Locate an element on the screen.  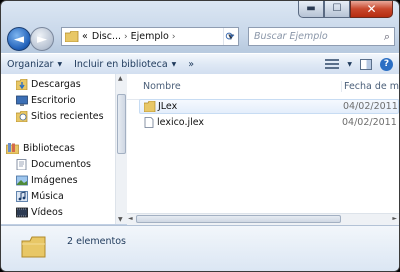
back-arrow-icon: ◄ is located at coordinates (19, 39).